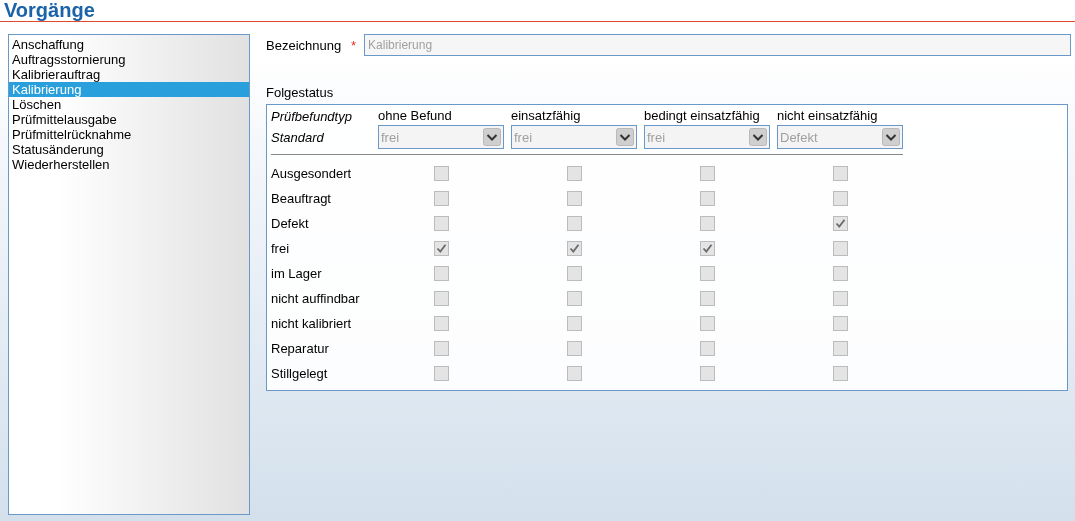 This screenshot has width=1075, height=521. Describe the element at coordinates (312, 324) in the screenshot. I see `status-label: nicht kalibriert` at that location.